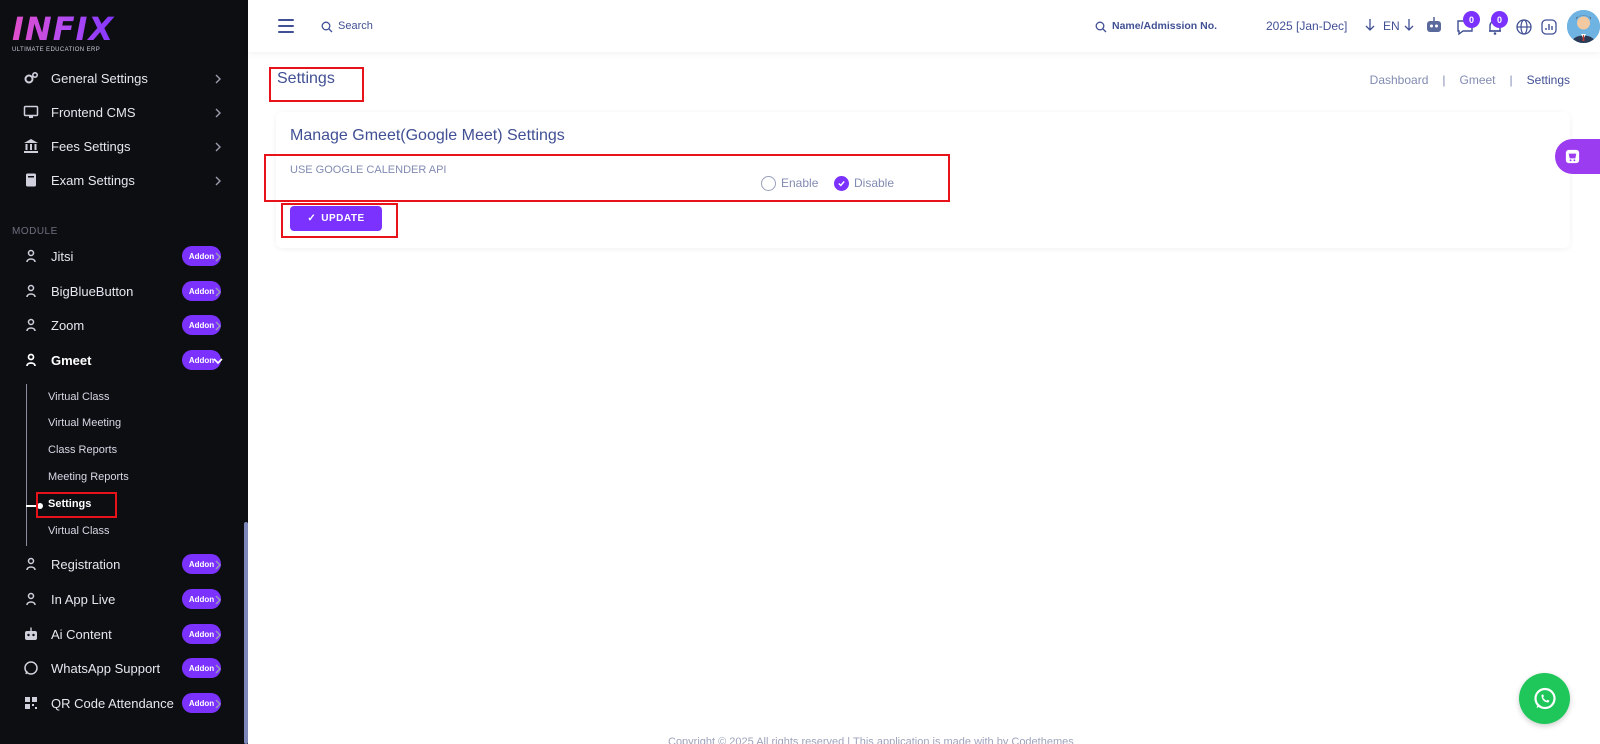 Image resolution: width=1600 pixels, height=744 pixels. What do you see at coordinates (607, 178) in the screenshot?
I see `highlight-box-calendar-api` at bounding box center [607, 178].